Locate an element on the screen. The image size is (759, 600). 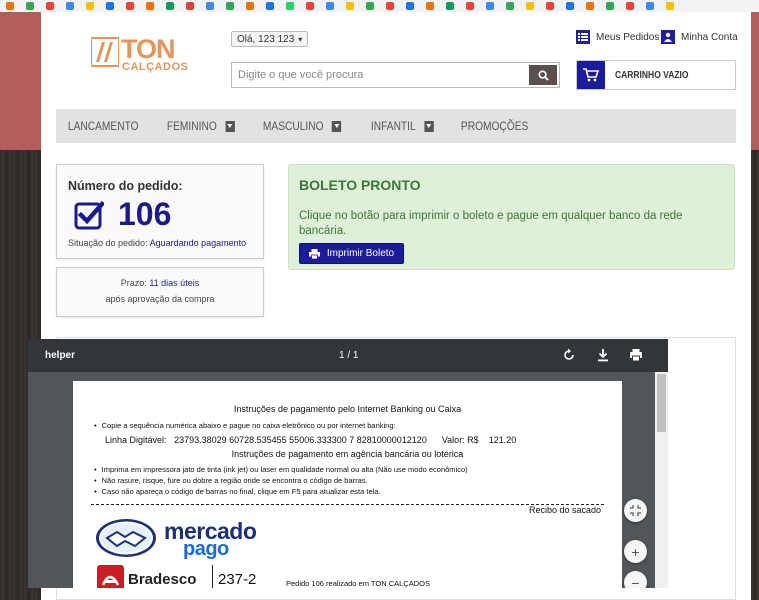
print-boleto-label: Imprimir Boleto is located at coordinates (360, 253).